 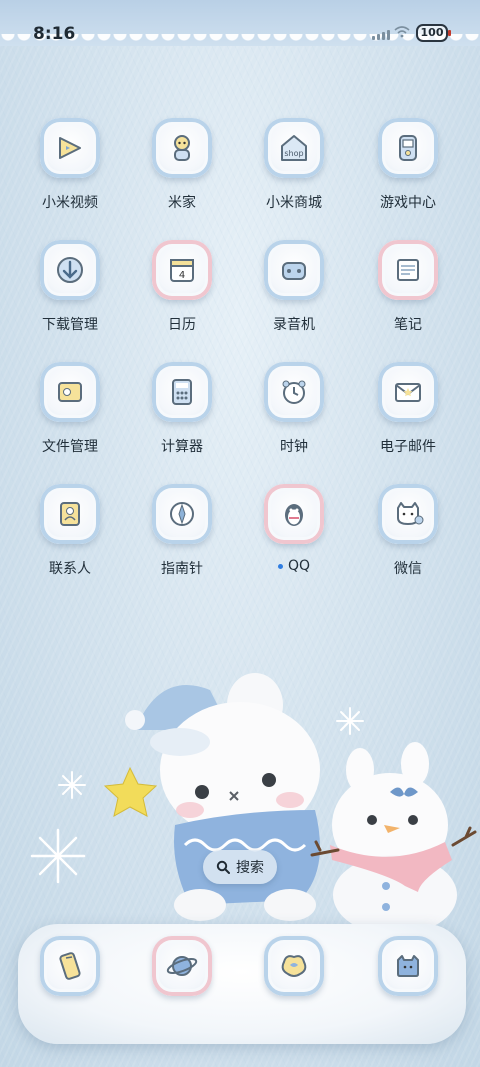 I want to click on cat-chat-icon, so click(x=408, y=514).